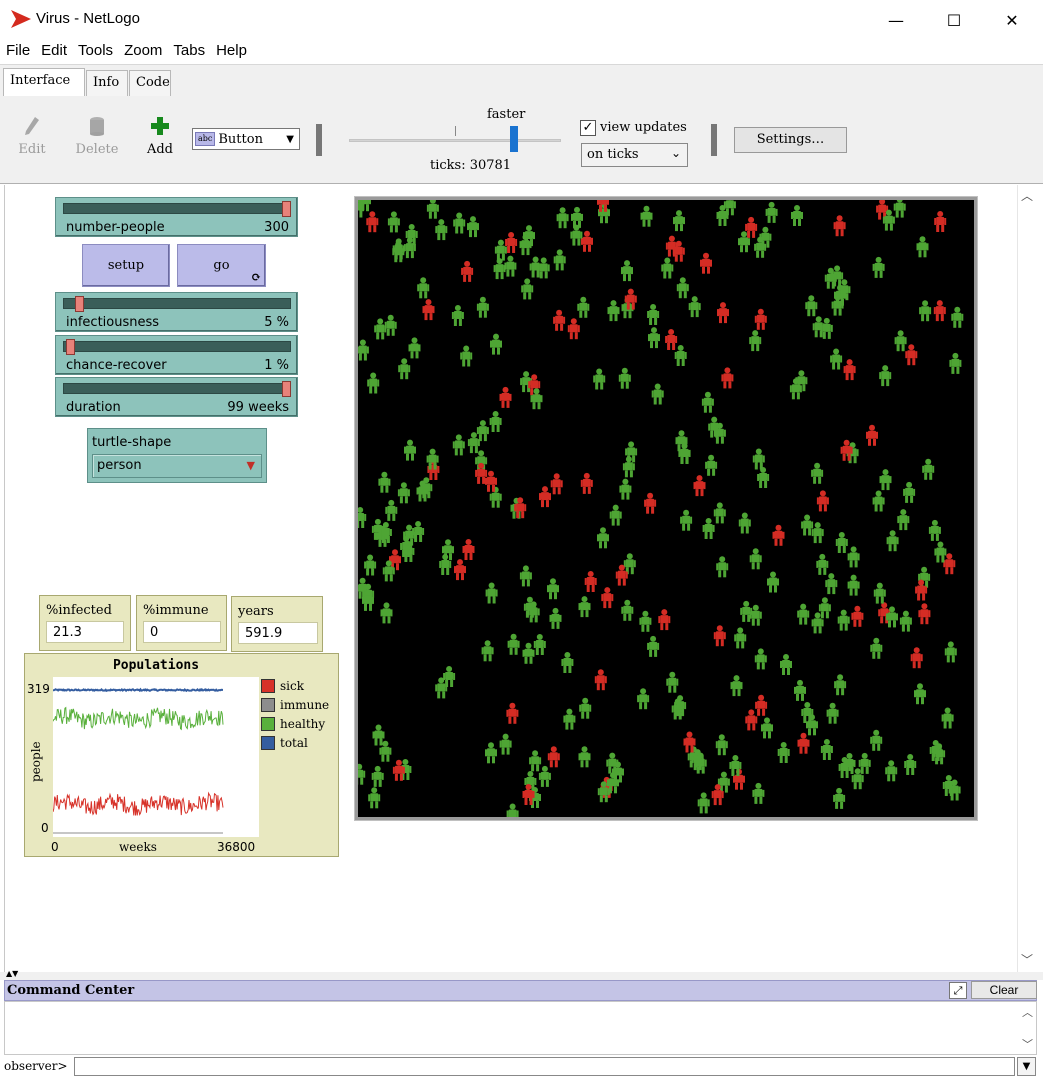 This screenshot has height=1080, width=1043. What do you see at coordinates (32, 136) in the screenshot?
I see `edit-button: Edit` at bounding box center [32, 136].